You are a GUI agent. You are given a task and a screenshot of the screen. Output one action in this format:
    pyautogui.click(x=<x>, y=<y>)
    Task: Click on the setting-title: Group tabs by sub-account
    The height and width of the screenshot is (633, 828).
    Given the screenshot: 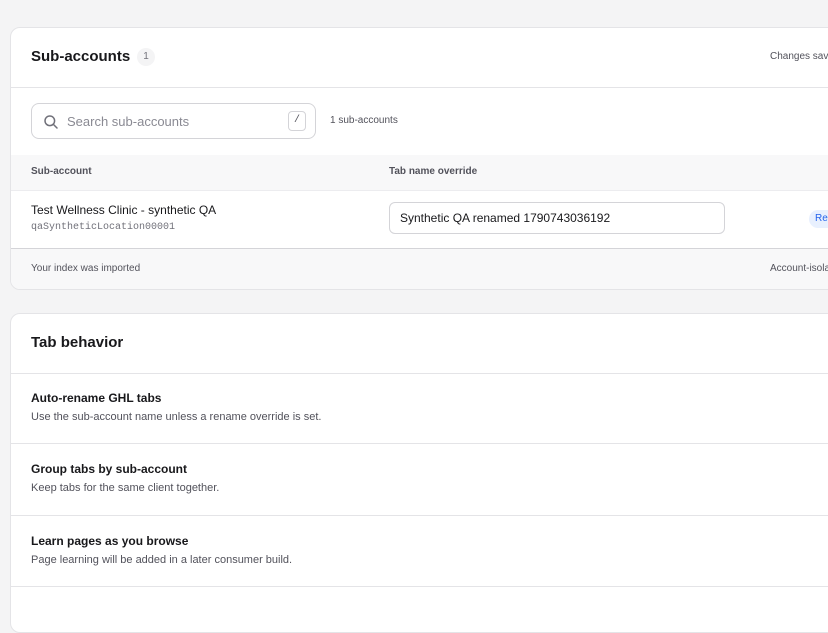 What is the action you would take?
    pyautogui.click(x=109, y=469)
    